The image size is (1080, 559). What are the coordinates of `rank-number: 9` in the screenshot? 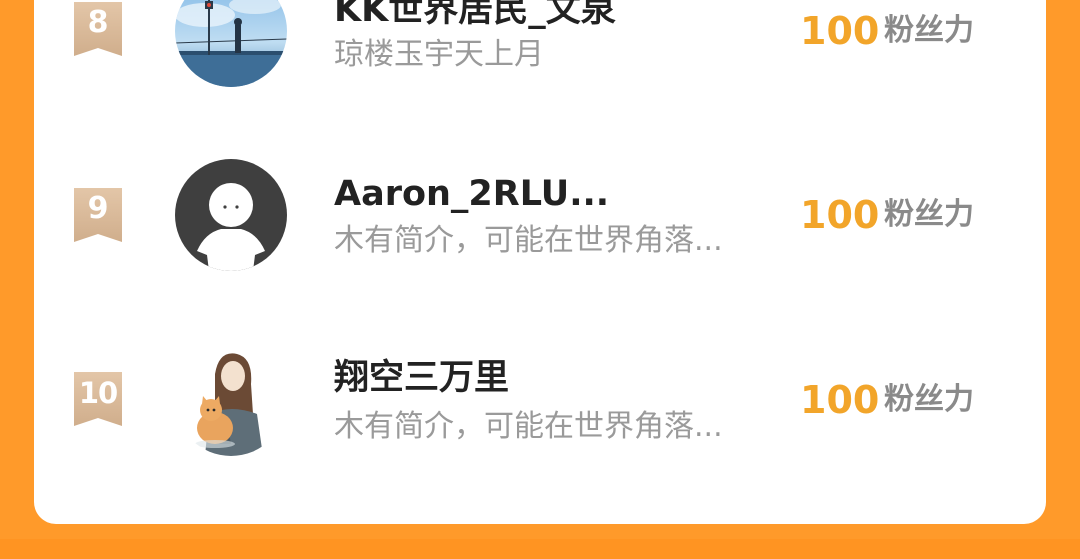 It's located at (98, 208).